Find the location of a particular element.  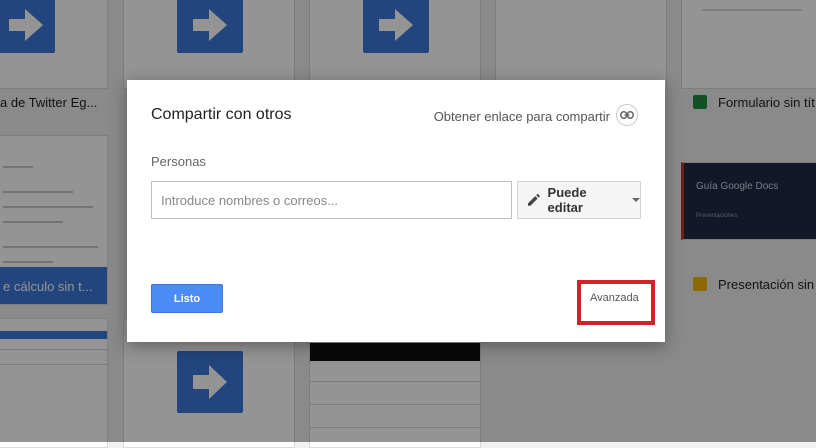

link-icon is located at coordinates (627, 115).